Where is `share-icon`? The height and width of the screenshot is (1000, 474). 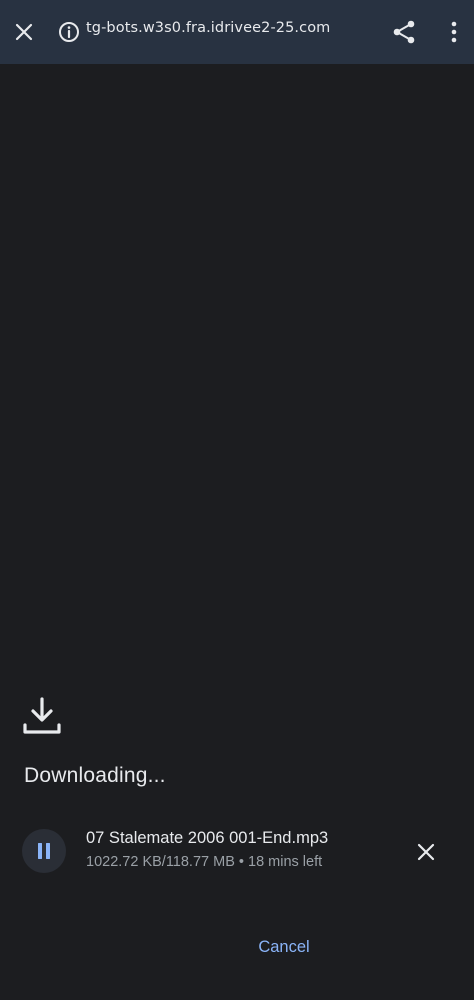
share-icon is located at coordinates (404, 32).